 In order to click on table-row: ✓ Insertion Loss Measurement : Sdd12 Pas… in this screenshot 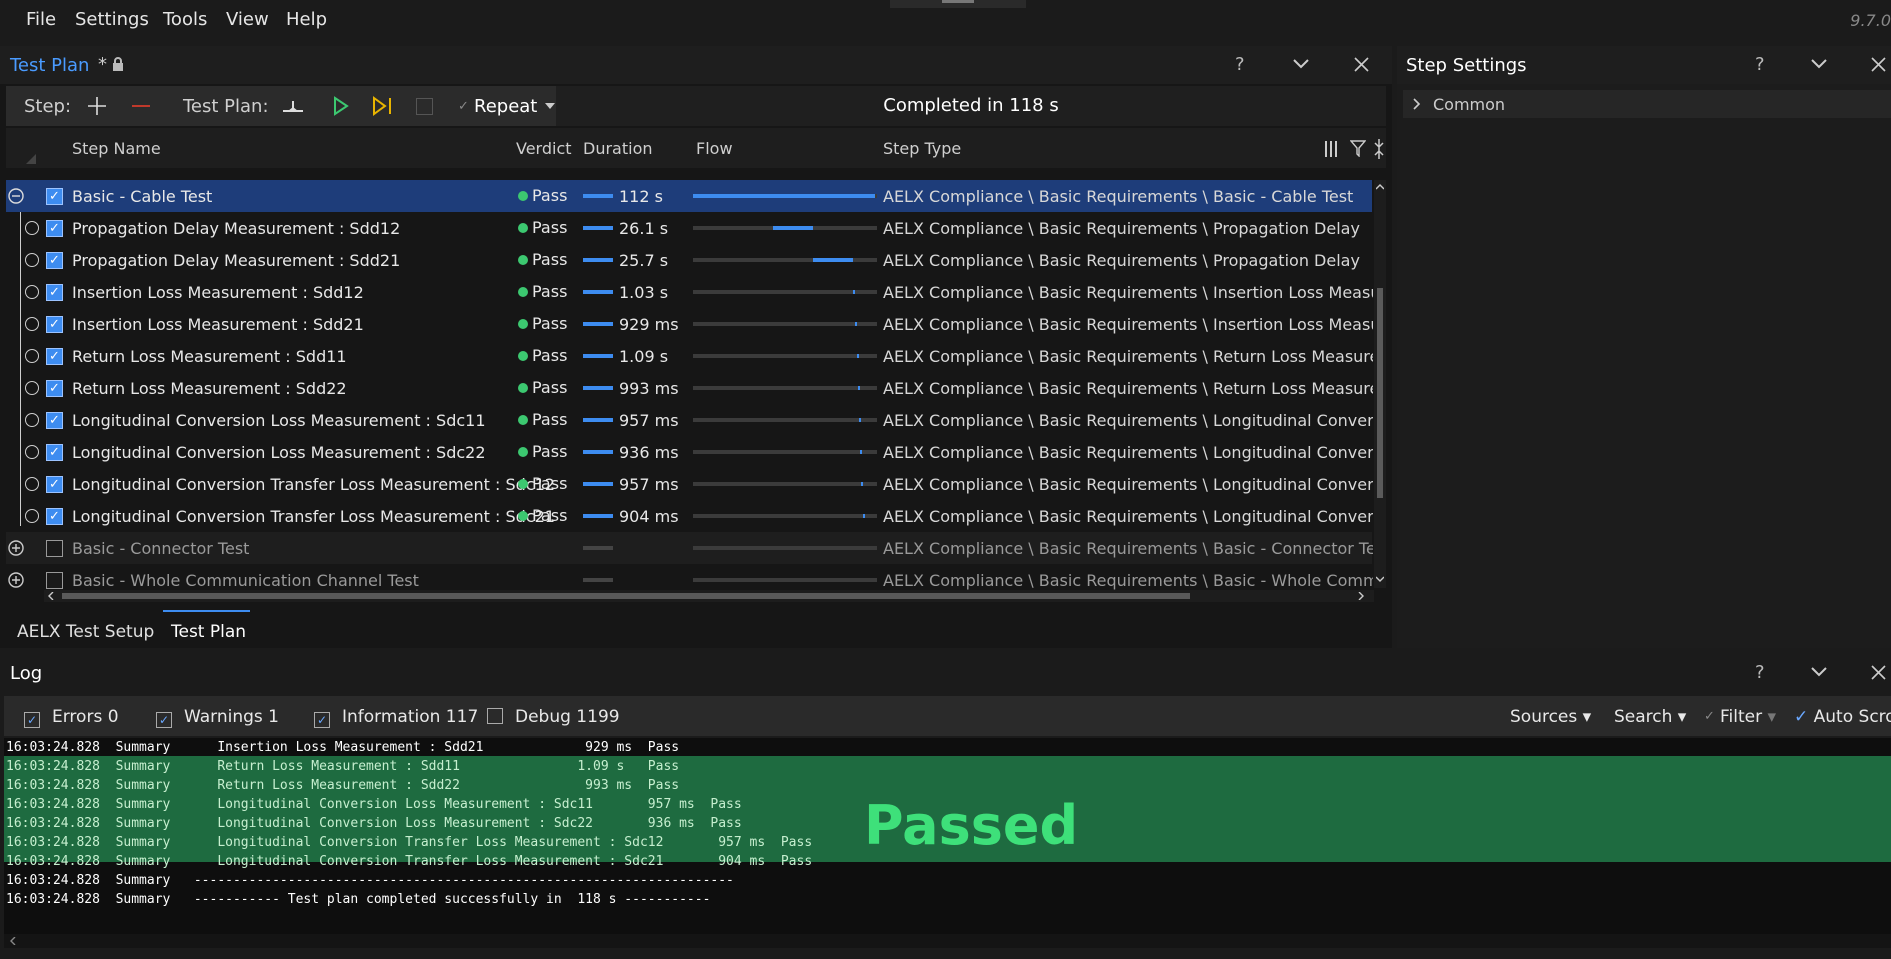, I will do `click(689, 292)`.